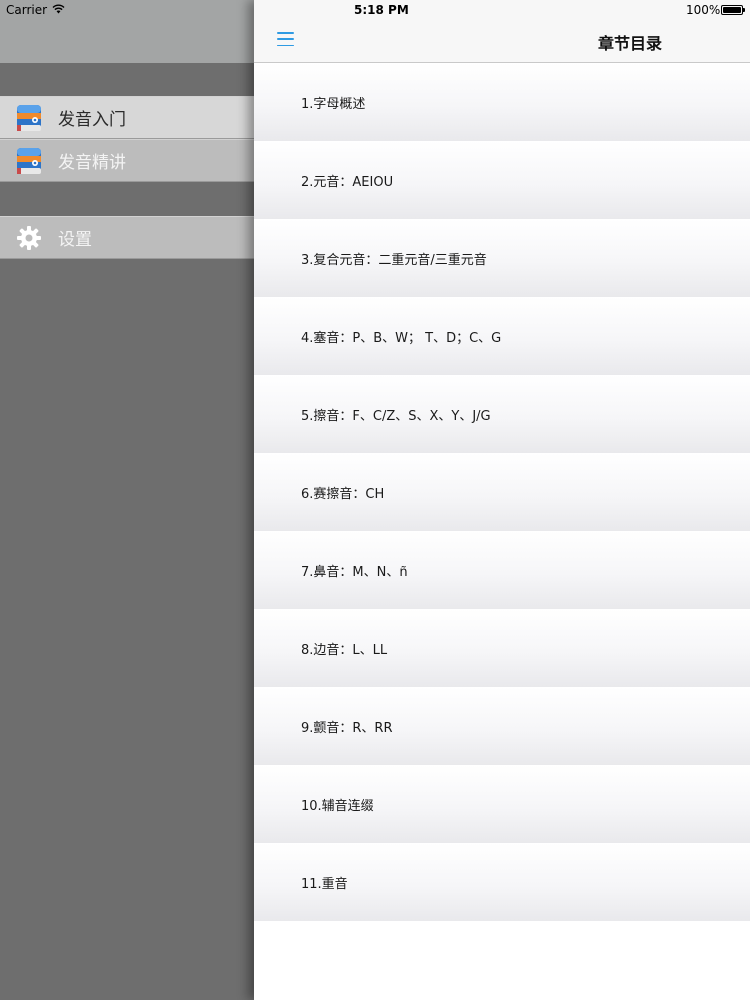 This screenshot has height=1000, width=750. Describe the element at coordinates (502, 570) in the screenshot. I see `list-item: 7.鼻音：M、N、ñ` at that location.